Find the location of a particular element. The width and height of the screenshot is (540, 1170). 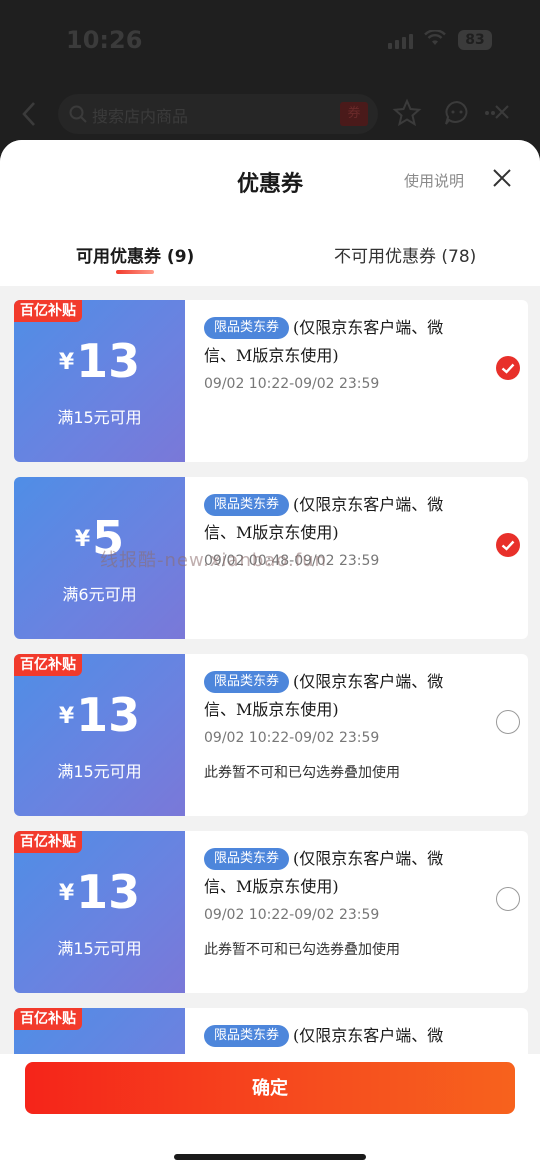

background-nav: 搜索店内商品 券 is located at coordinates (270, 114).